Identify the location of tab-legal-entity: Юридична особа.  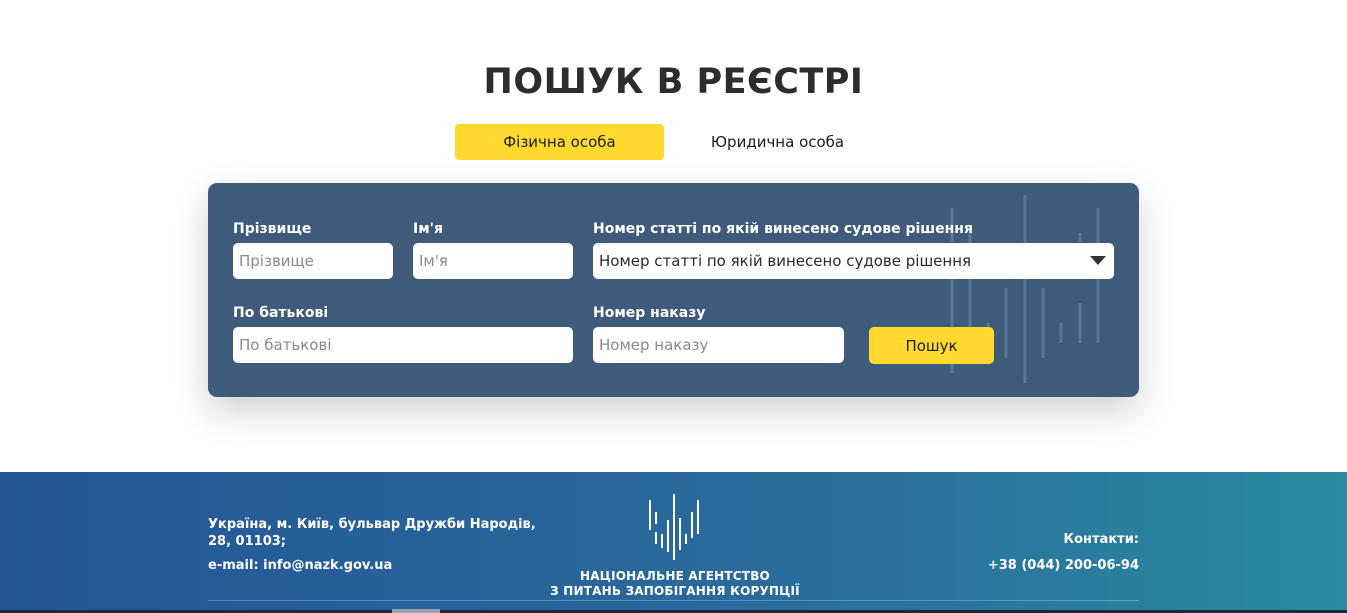
(777, 142).